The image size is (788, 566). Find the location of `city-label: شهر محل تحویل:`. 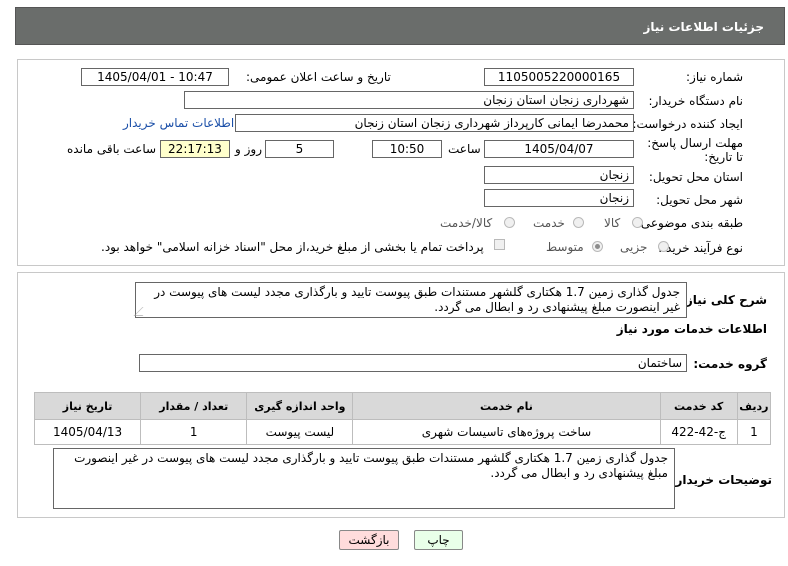

city-label: شهر محل تحویل: is located at coordinates (699, 200).